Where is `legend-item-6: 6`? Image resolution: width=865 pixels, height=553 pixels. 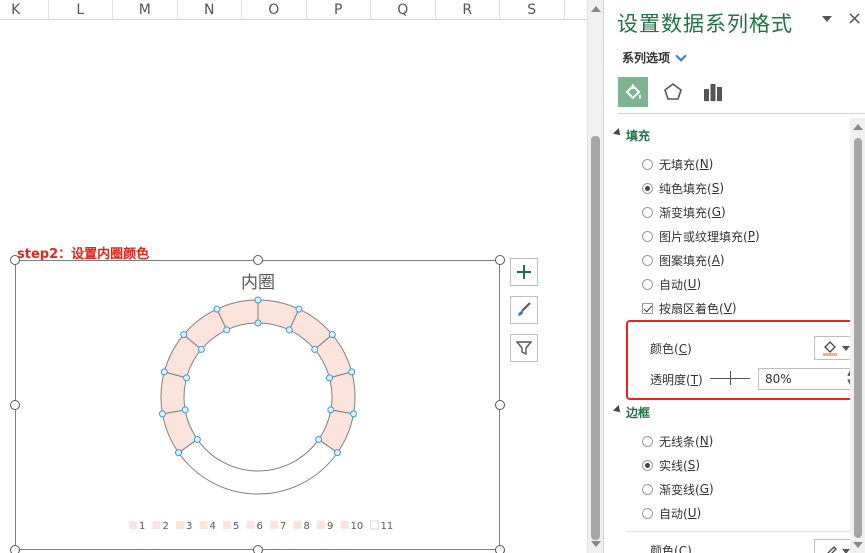 legend-item-6: 6 is located at coordinates (254, 526).